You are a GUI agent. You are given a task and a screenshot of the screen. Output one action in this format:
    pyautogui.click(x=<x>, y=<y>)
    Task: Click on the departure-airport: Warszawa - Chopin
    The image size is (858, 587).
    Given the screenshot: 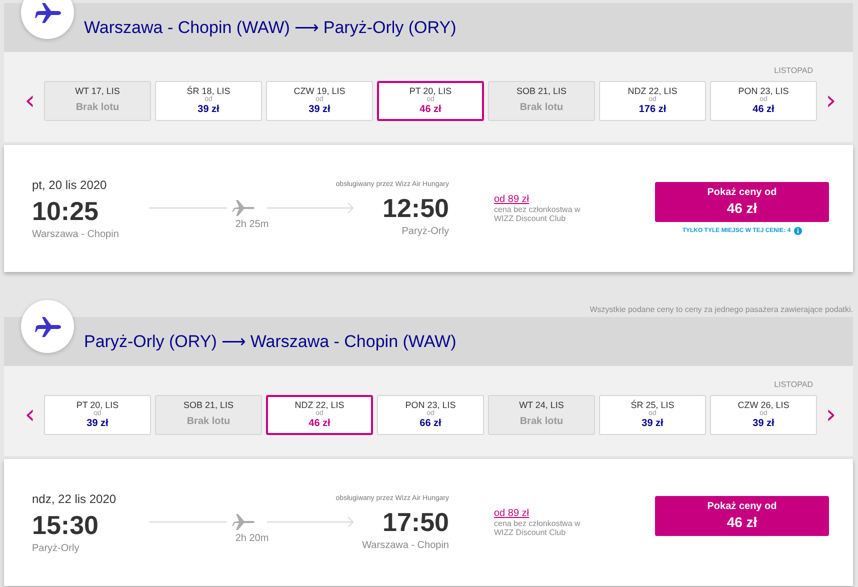 What is the action you would take?
    pyautogui.click(x=75, y=234)
    